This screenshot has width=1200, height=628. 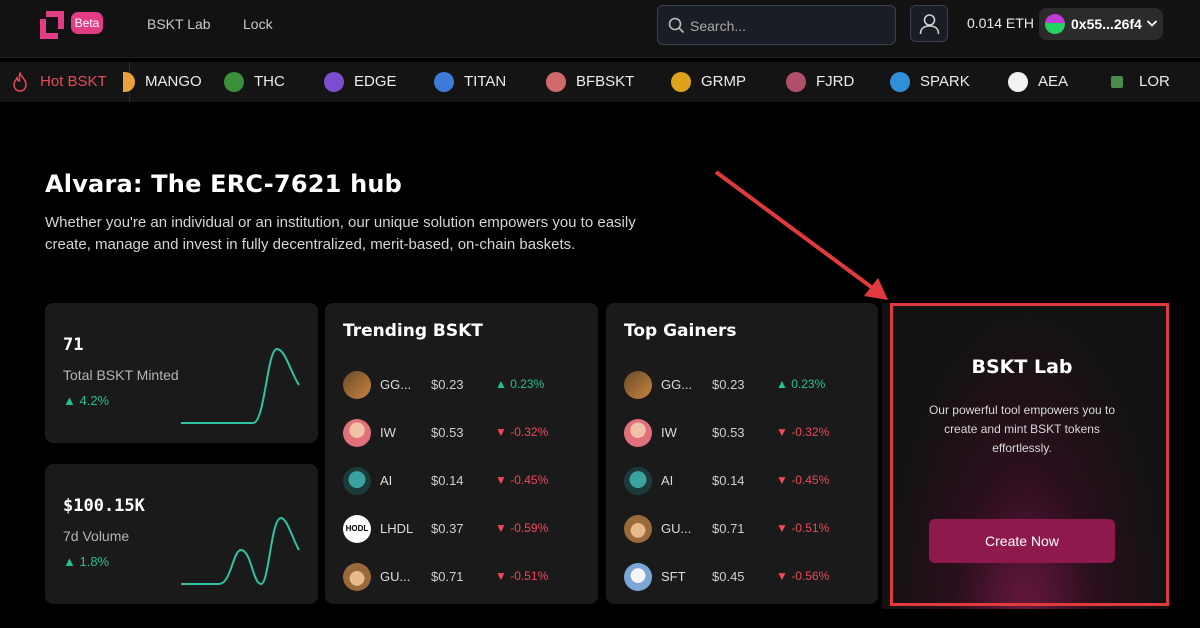 What do you see at coordinates (104, 506) in the screenshot?
I see `volume-value: $100.15K` at bounding box center [104, 506].